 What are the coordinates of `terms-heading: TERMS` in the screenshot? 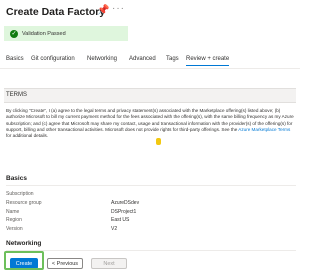 It's located at (150, 95).